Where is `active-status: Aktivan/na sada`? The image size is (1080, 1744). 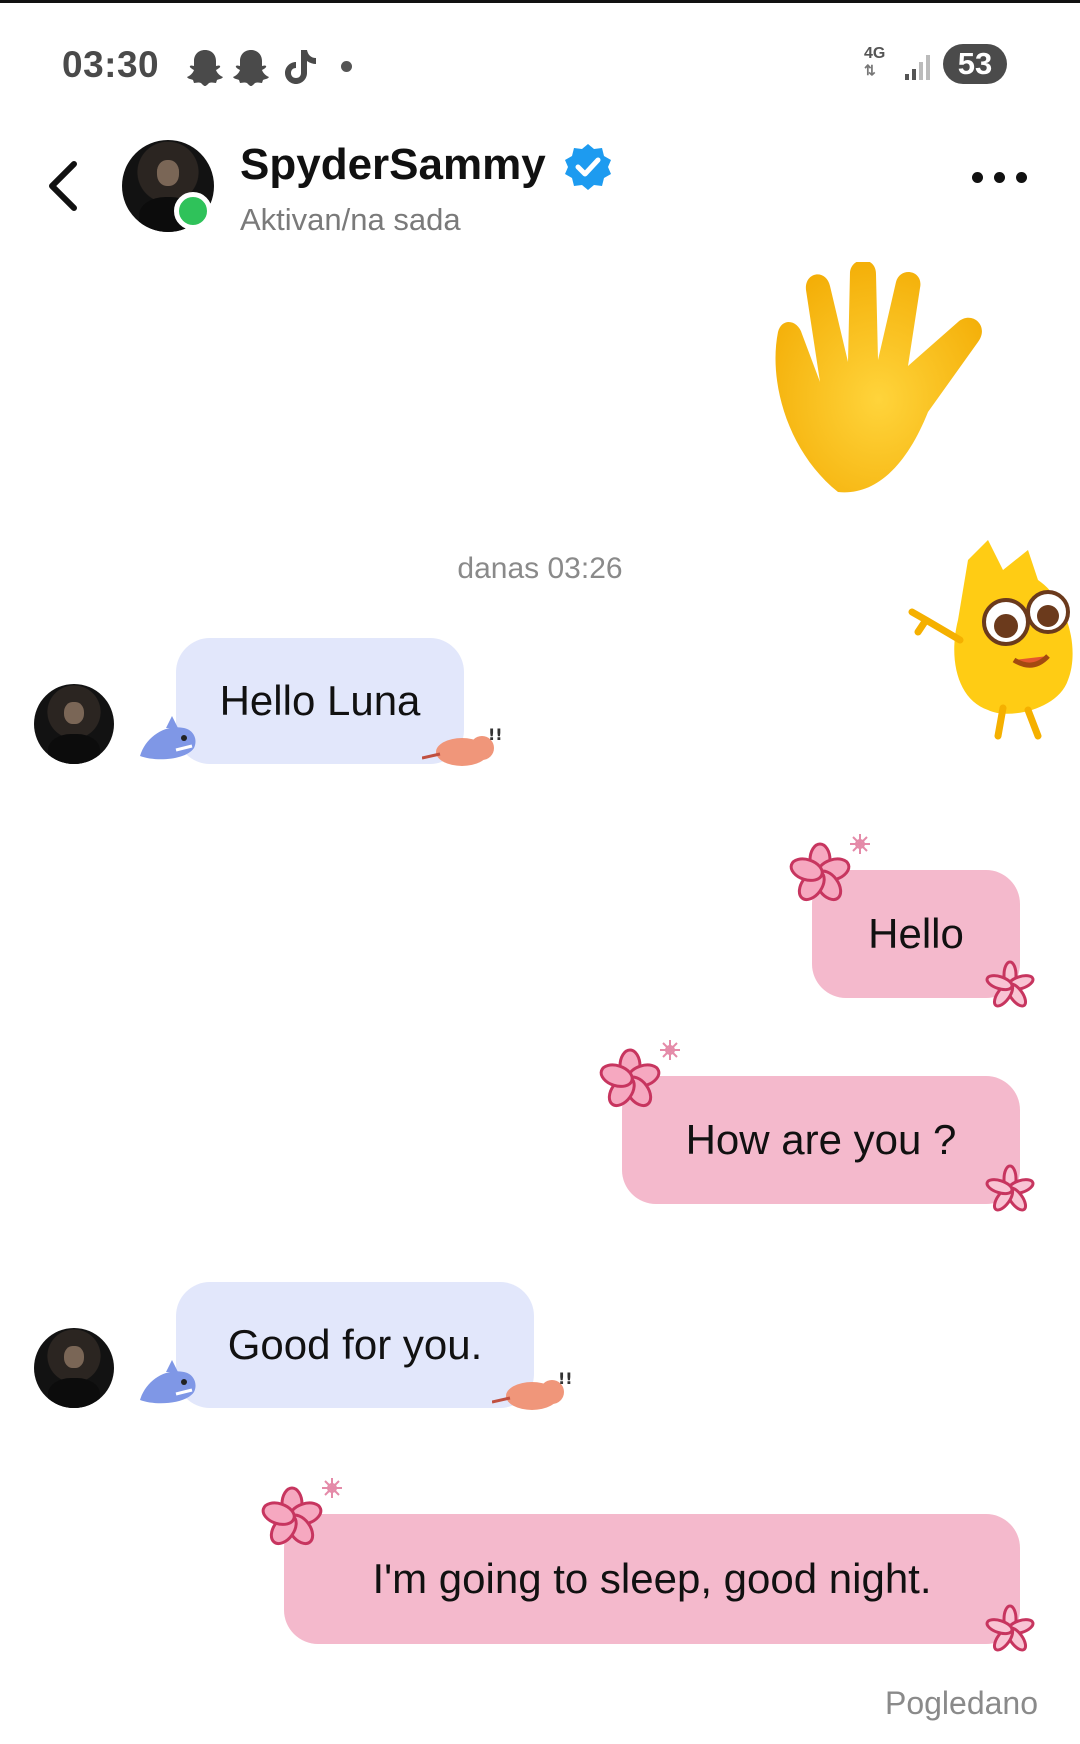 active-status: Aktivan/na sada is located at coordinates (350, 219).